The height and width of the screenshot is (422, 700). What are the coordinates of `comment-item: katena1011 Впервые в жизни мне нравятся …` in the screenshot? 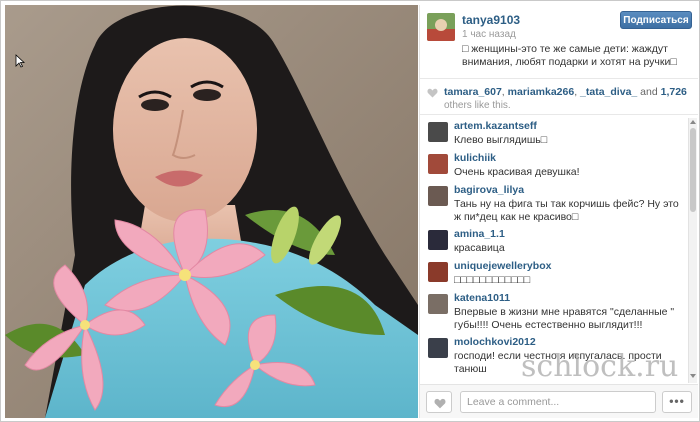 It's located at (554, 312).